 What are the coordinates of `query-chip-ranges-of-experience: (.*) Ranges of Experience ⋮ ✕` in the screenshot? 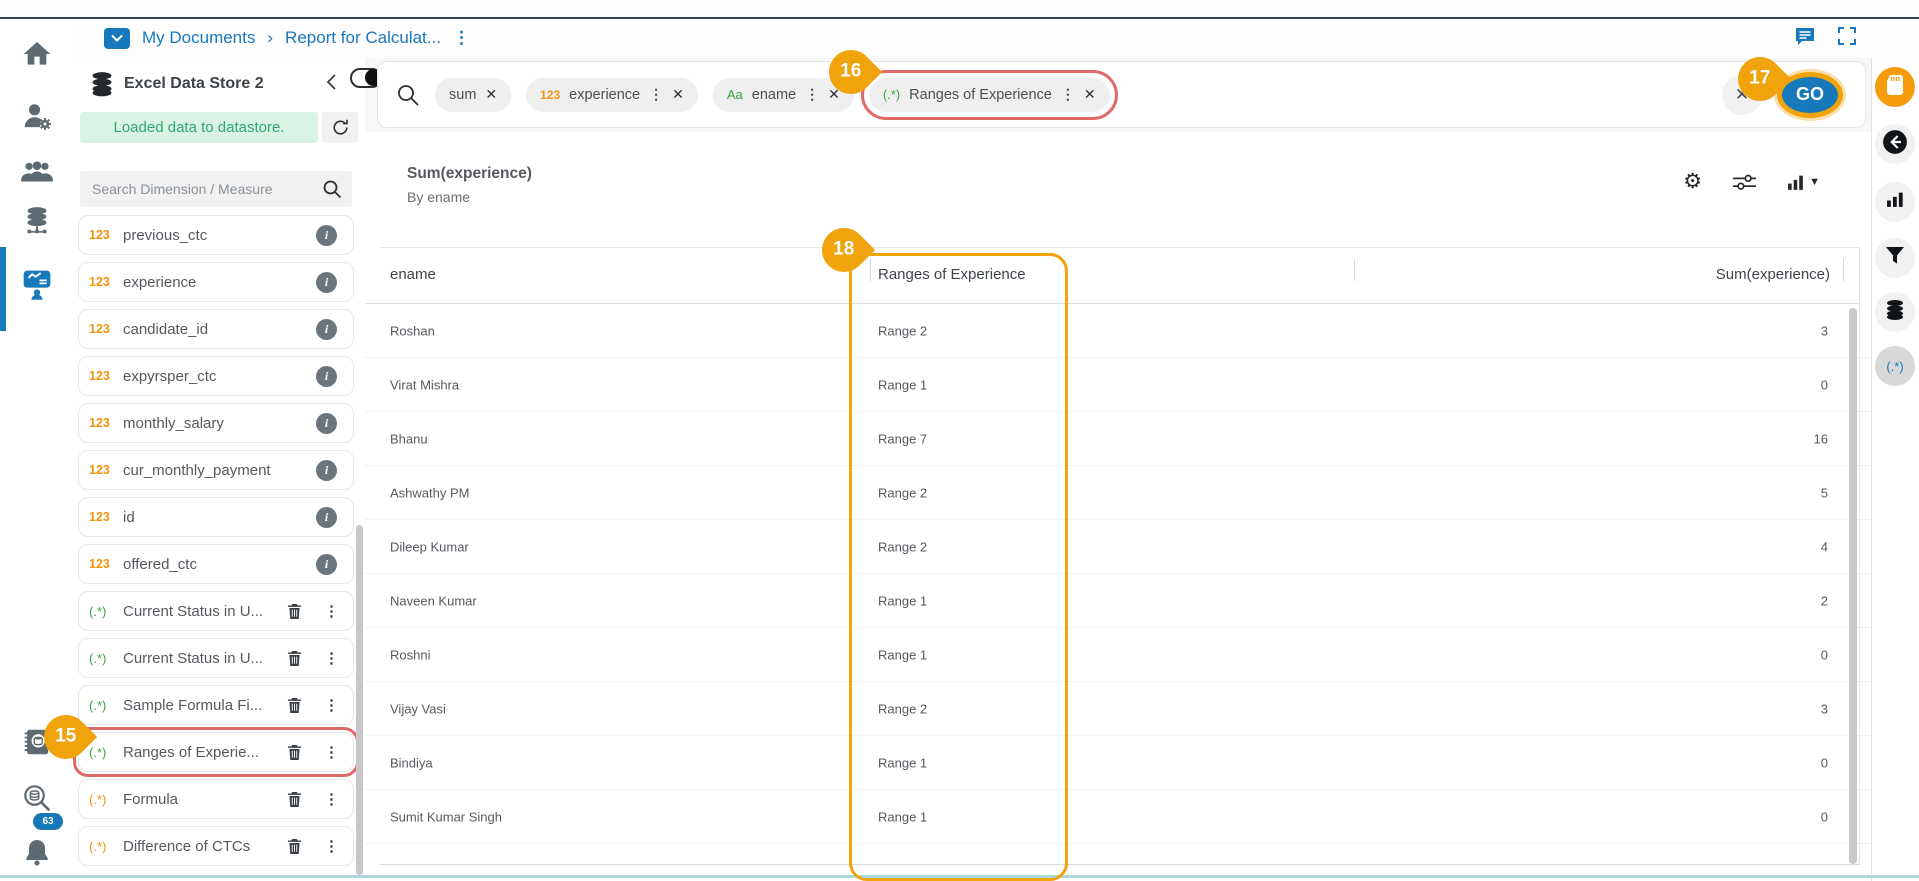 It's located at (989, 94).